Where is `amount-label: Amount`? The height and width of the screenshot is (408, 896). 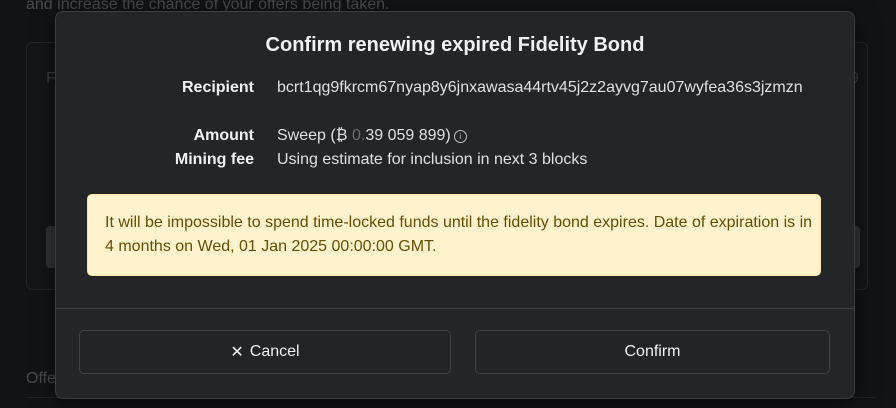
amount-label: Amount is located at coordinates (223, 135).